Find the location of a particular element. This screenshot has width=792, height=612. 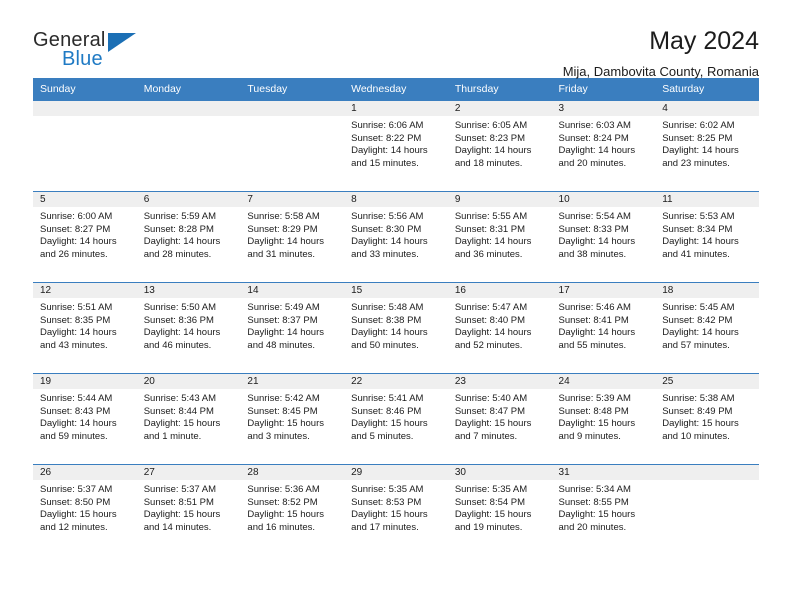

sunrise-text: Sunrise: 5:41 AM is located at coordinates (387, 398).